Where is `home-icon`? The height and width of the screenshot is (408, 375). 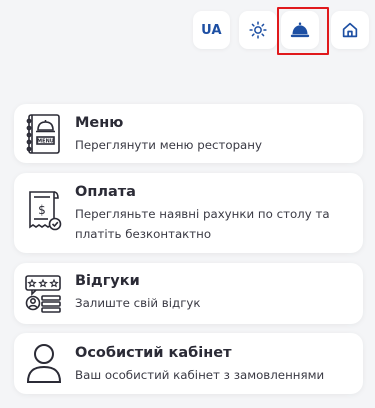
home-icon is located at coordinates (350, 30).